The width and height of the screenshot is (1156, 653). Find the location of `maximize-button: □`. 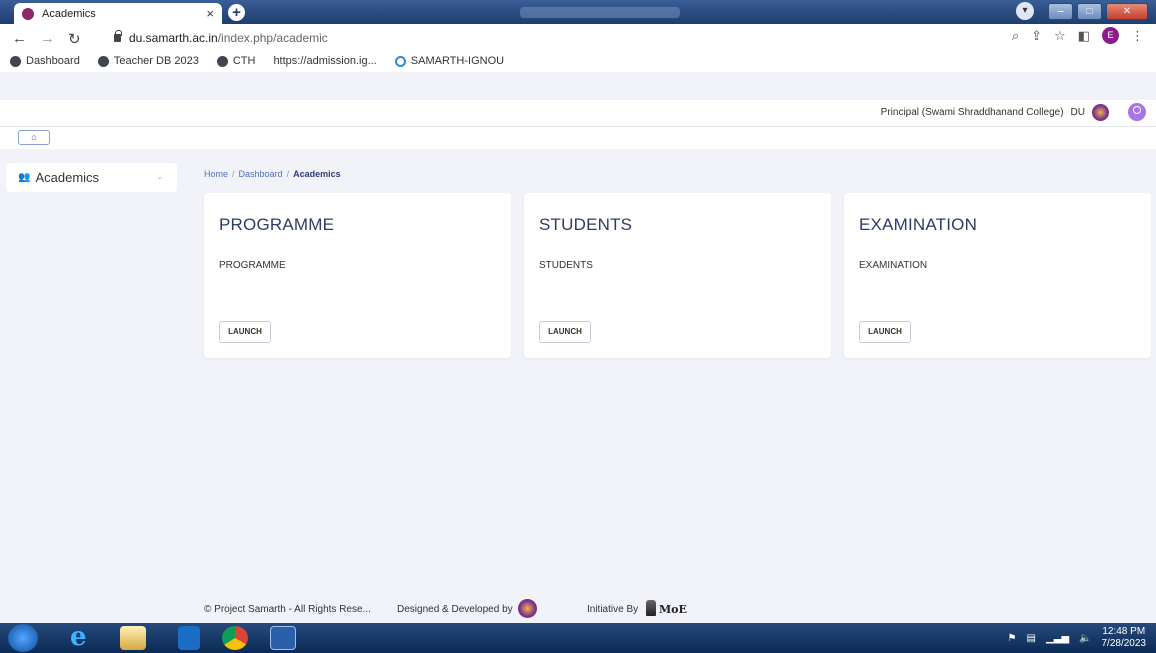

maximize-button: □ is located at coordinates (1089, 11).